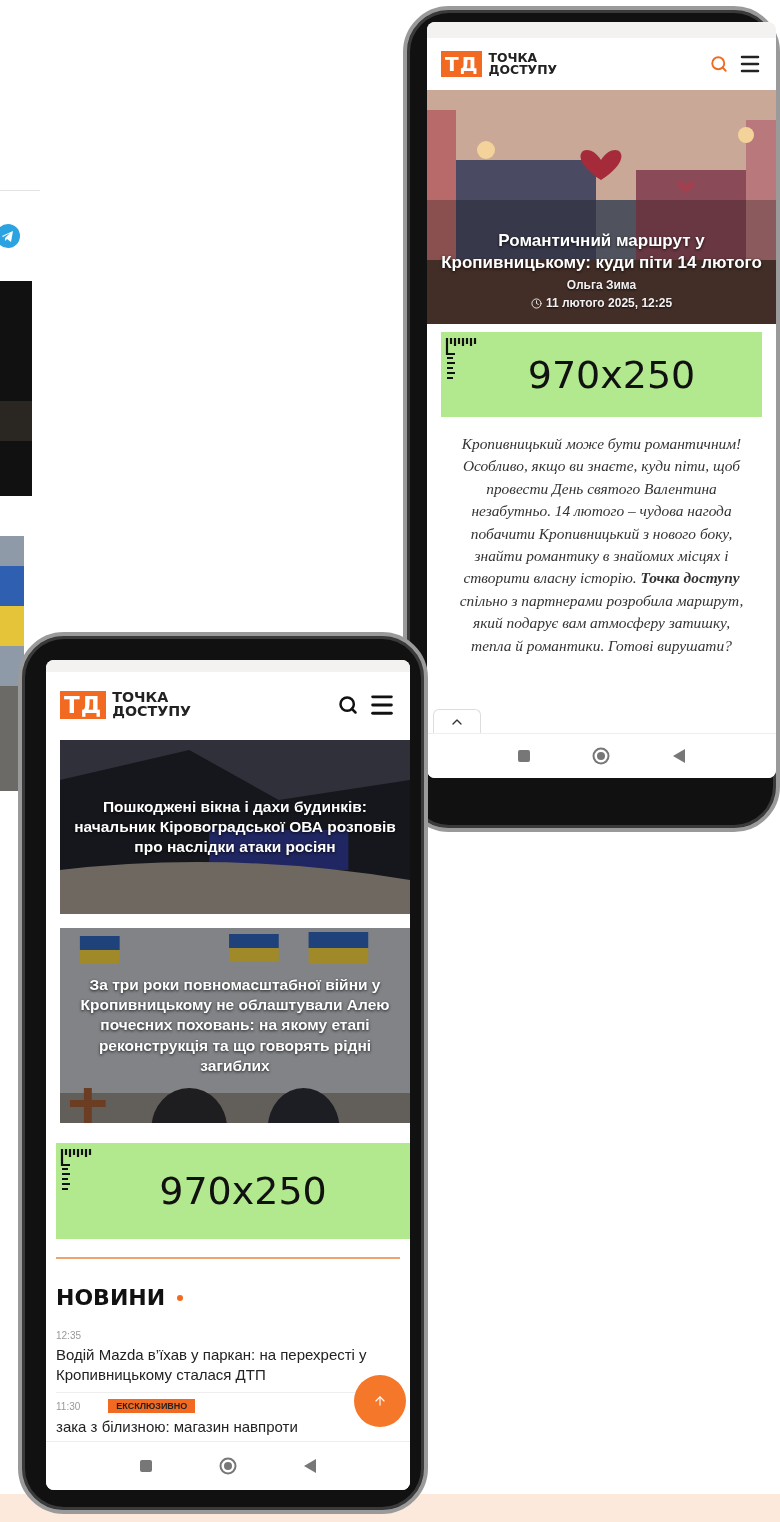 Image resolution: width=780 pixels, height=1522 pixels. What do you see at coordinates (609, 303) in the screenshot?
I see `article-date: 11 лютого 2025, 12:25` at bounding box center [609, 303].